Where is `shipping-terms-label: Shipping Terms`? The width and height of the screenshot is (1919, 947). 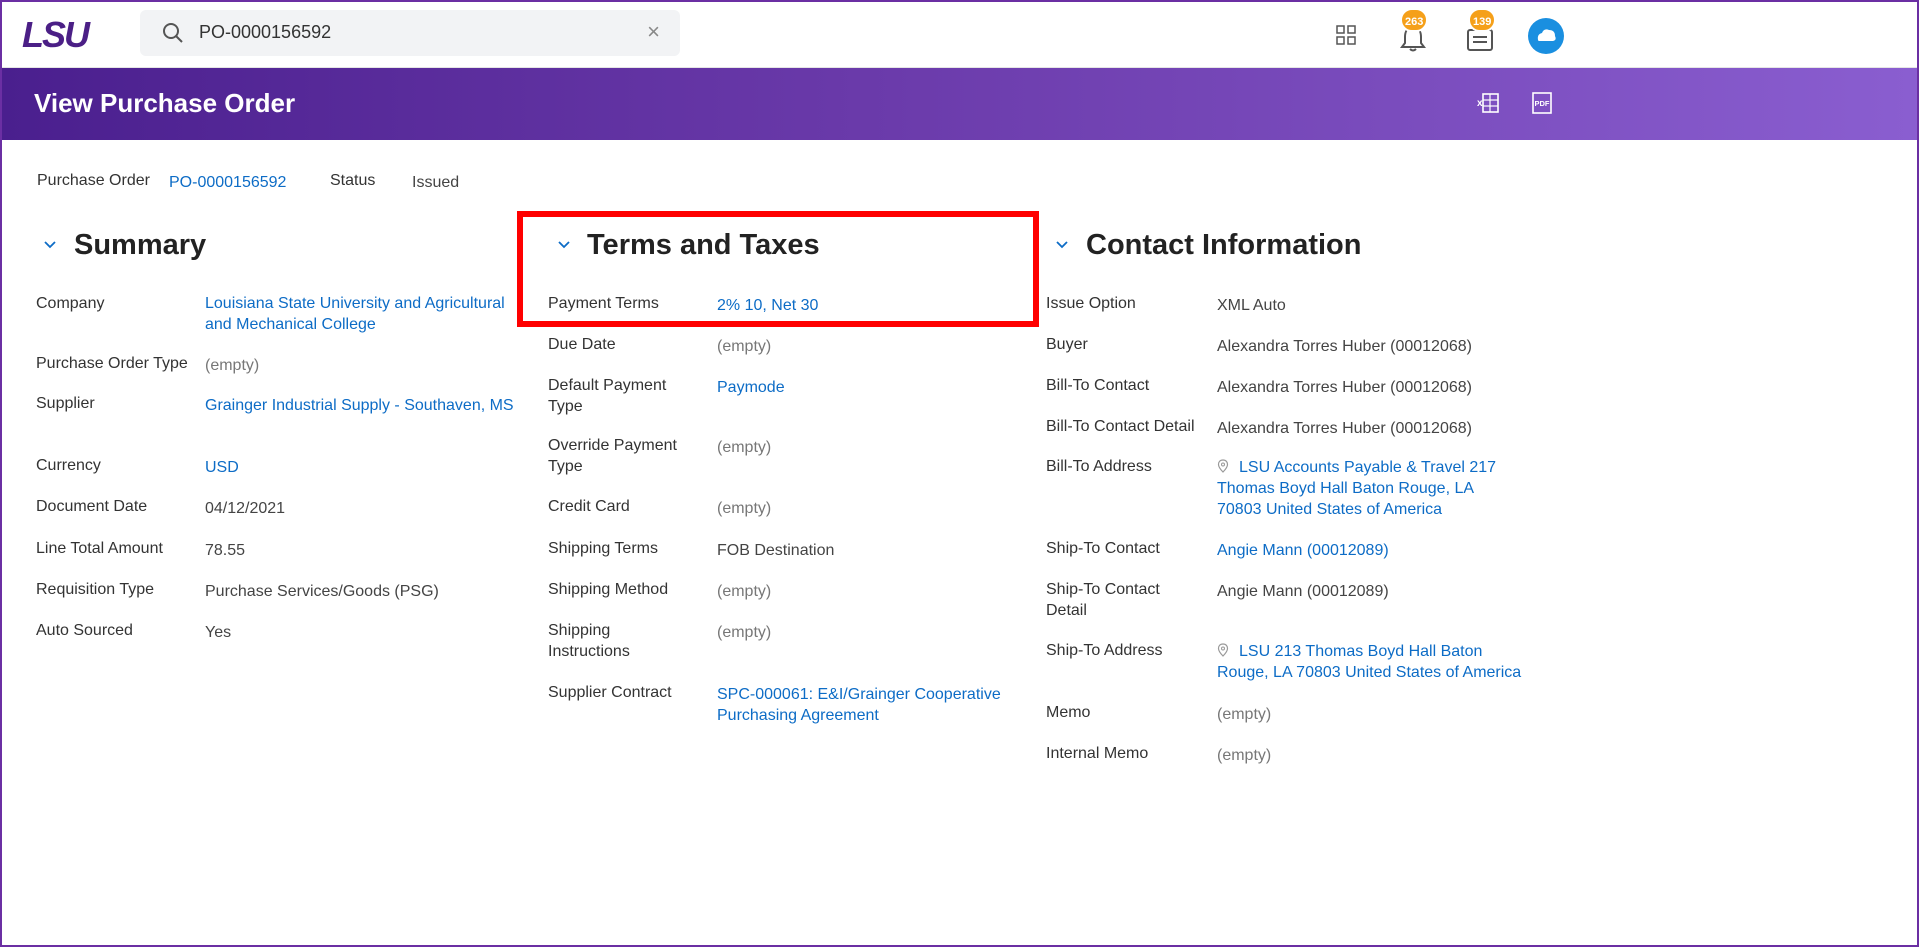 shipping-terms-label: Shipping Terms is located at coordinates (603, 548).